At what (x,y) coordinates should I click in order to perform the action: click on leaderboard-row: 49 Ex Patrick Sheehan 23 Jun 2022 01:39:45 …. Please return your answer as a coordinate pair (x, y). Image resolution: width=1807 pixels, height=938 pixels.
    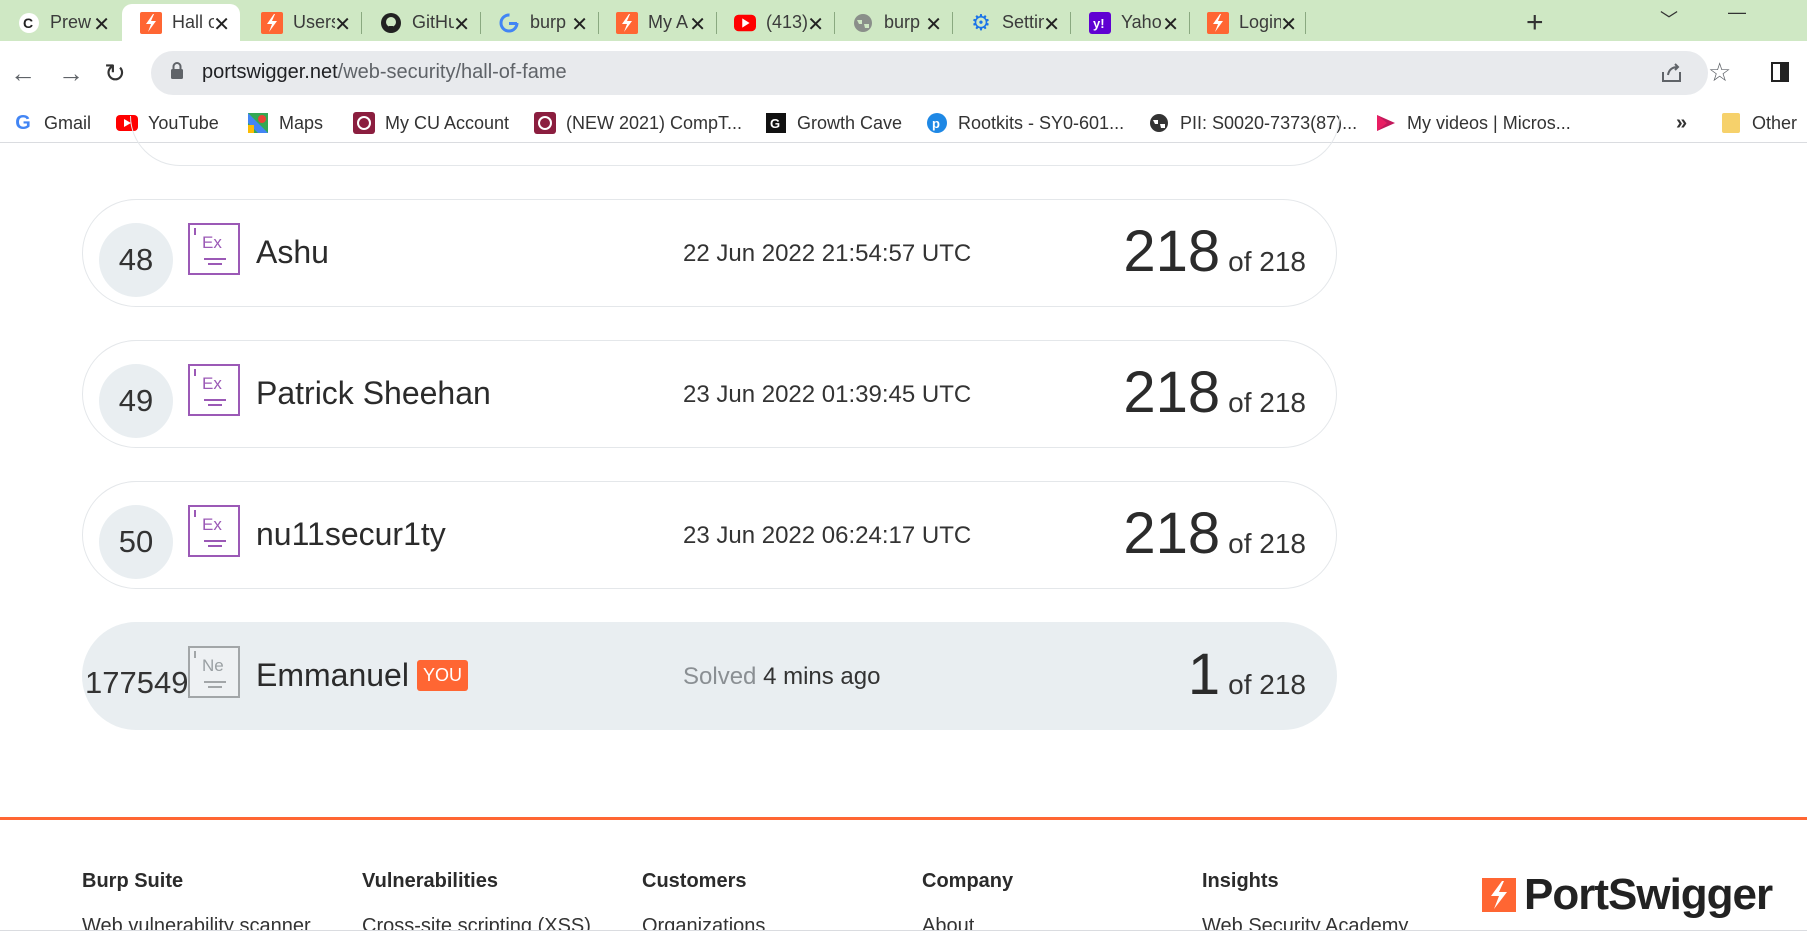
    Looking at the image, I should click on (709, 394).